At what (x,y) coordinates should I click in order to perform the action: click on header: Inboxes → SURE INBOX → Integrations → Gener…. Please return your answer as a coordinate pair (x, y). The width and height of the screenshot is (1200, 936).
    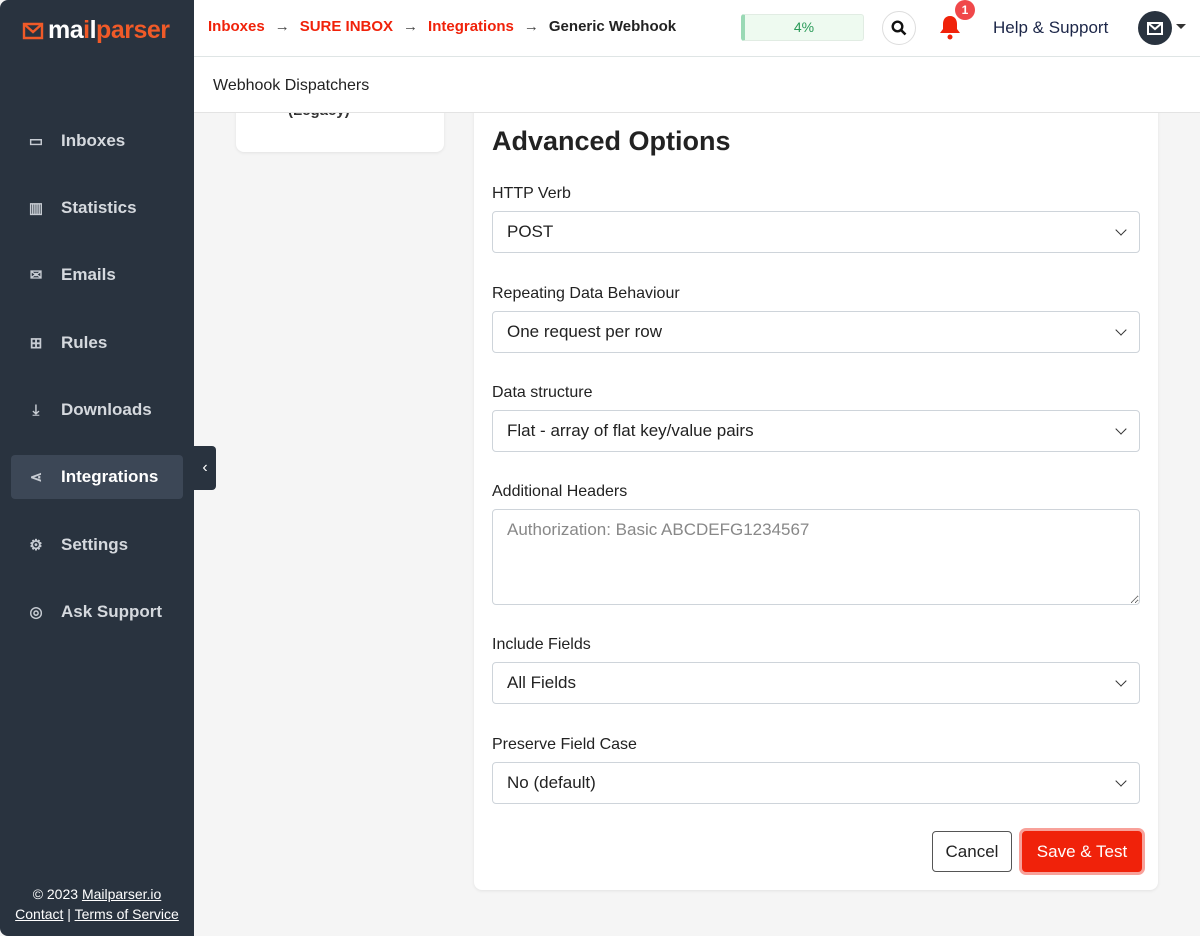
    Looking at the image, I should click on (697, 28).